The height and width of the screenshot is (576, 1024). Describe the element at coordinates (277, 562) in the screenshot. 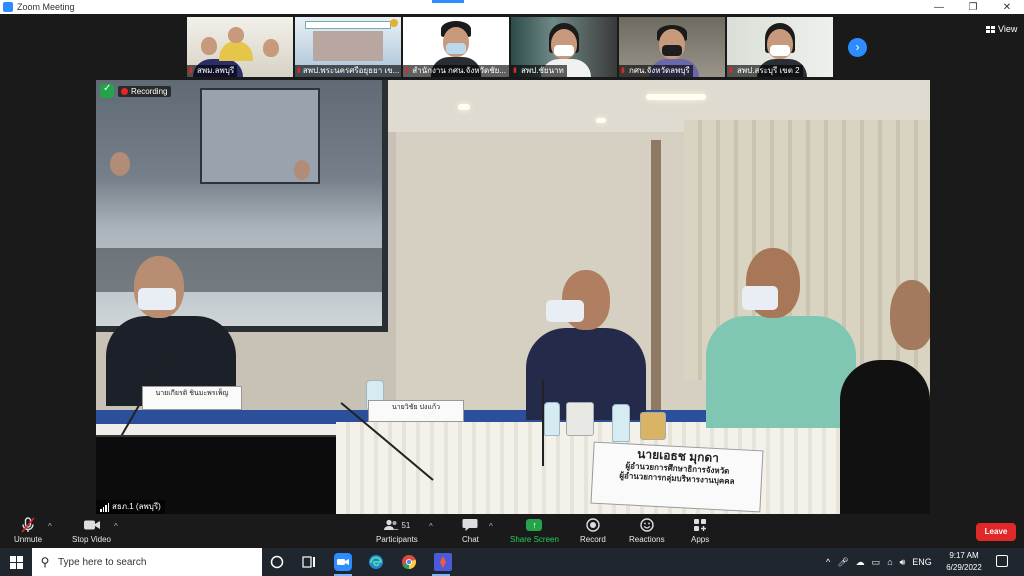

I see `cortana-circle-icon` at that location.